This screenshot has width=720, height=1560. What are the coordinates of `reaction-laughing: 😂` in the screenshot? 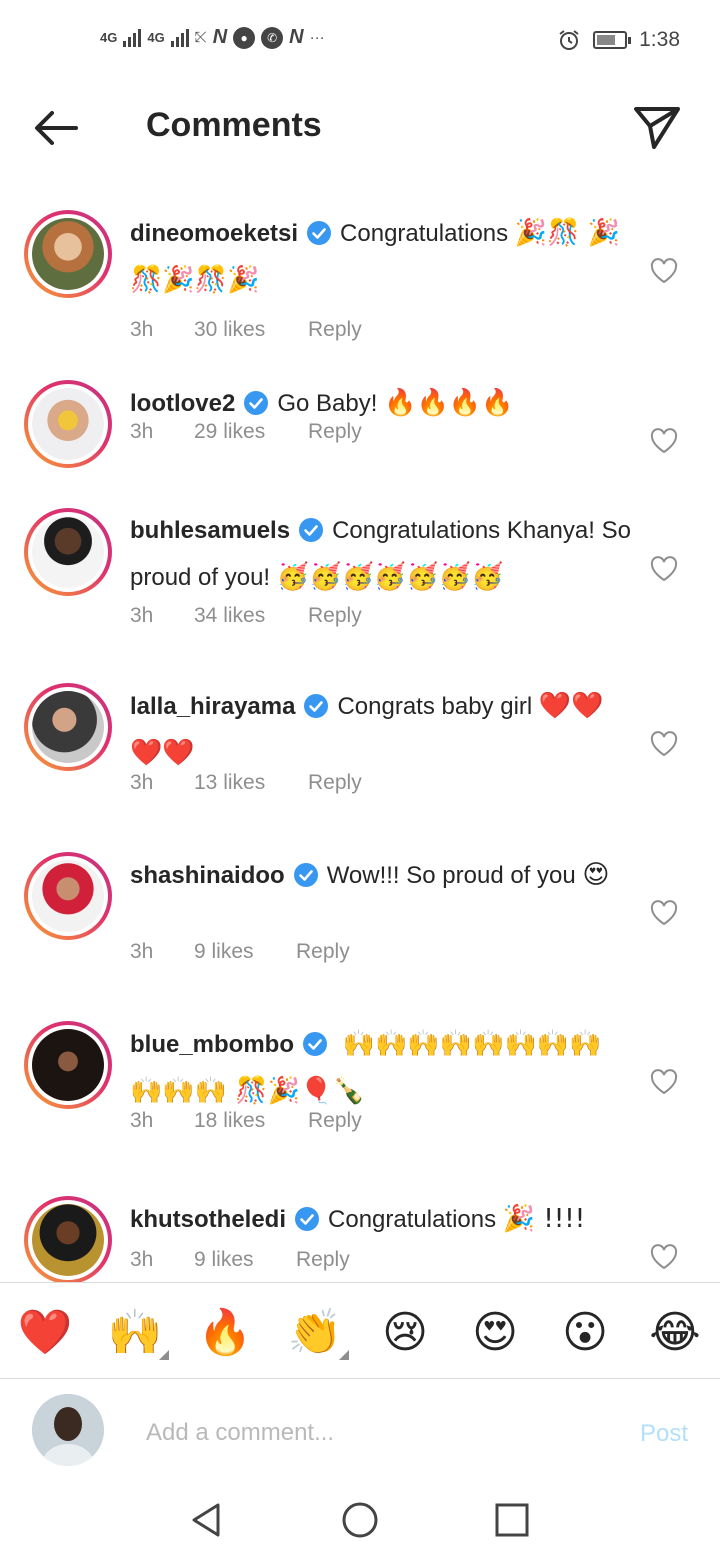 It's located at (675, 1332).